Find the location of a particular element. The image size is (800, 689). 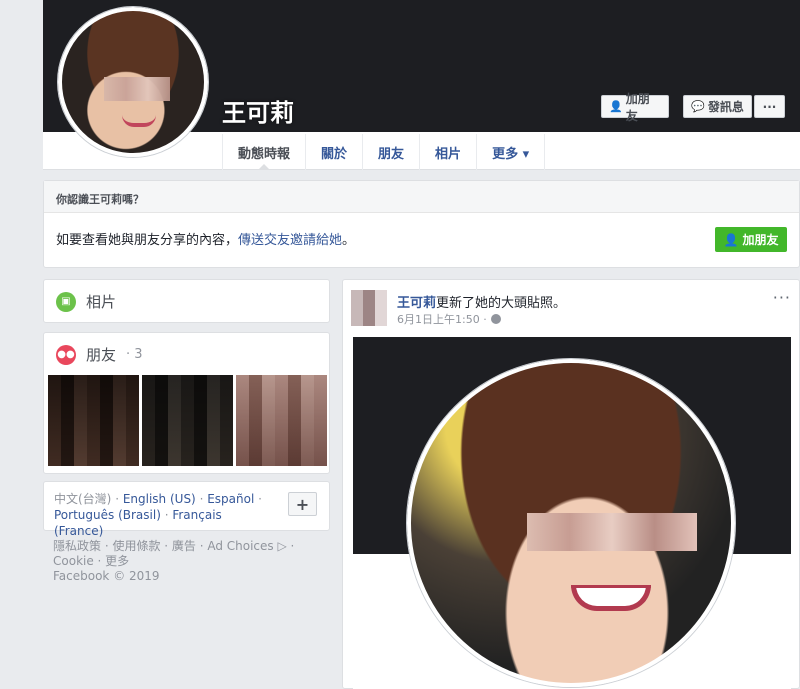

profile-tabs: 動態時報 關於 朋友 相片 更多 ▾ is located at coordinates (384, 152).